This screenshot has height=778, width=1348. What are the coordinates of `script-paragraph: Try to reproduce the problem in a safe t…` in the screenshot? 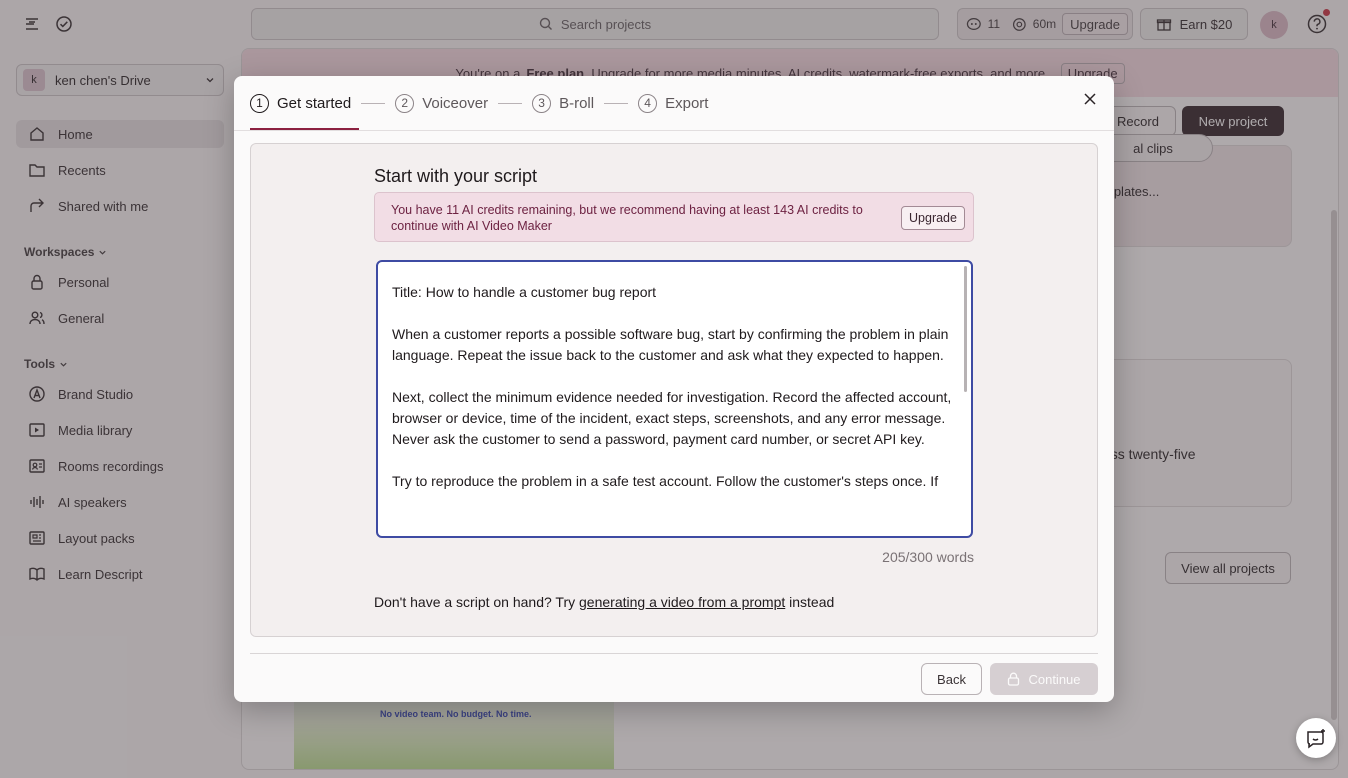 It's located at (665, 481).